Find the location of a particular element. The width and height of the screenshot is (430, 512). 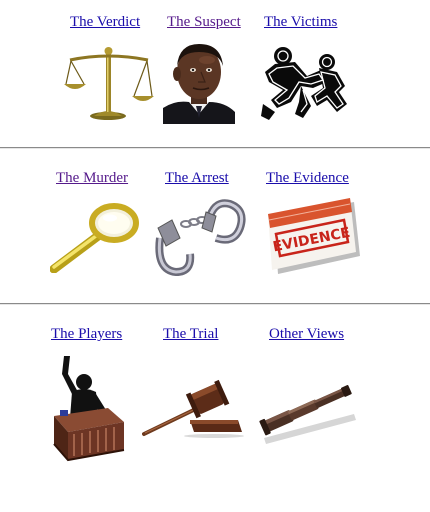

gavel-icon is located at coordinates (194, 408).